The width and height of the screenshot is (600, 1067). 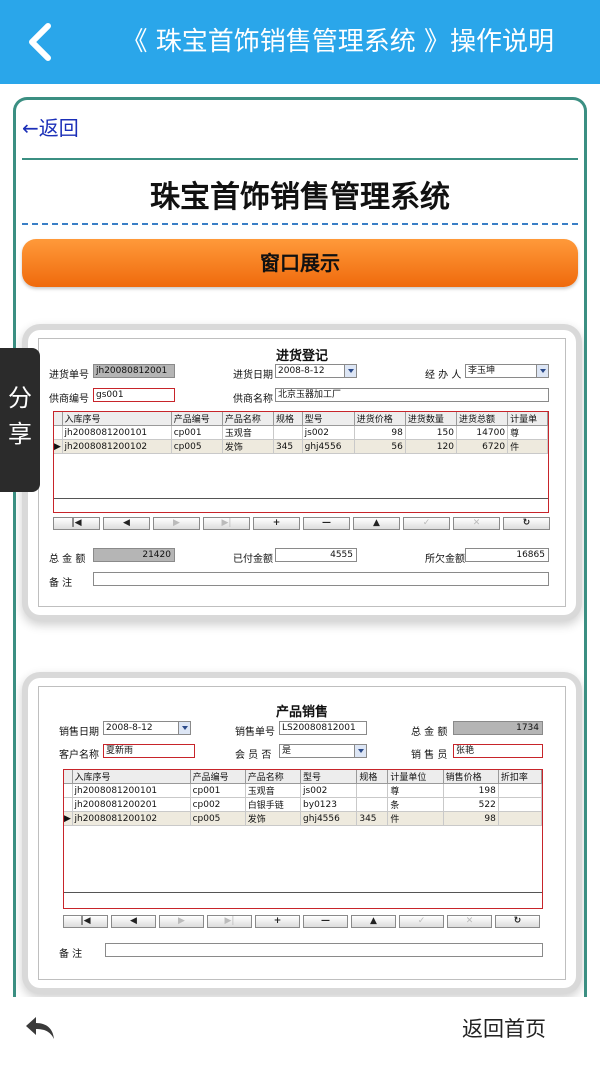 I want to click on share-tab: 分 享, so click(x=20, y=420).